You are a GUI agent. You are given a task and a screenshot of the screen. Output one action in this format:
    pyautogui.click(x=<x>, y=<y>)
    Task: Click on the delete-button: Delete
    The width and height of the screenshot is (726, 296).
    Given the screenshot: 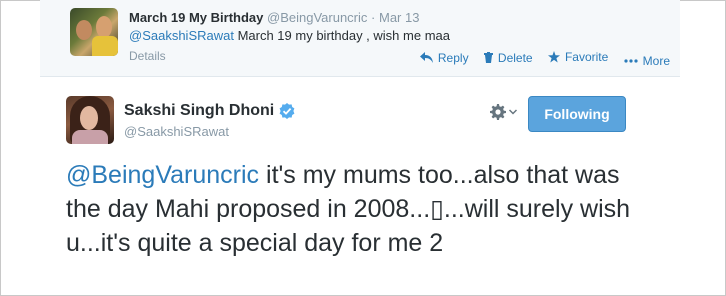 What is the action you would take?
    pyautogui.click(x=508, y=57)
    